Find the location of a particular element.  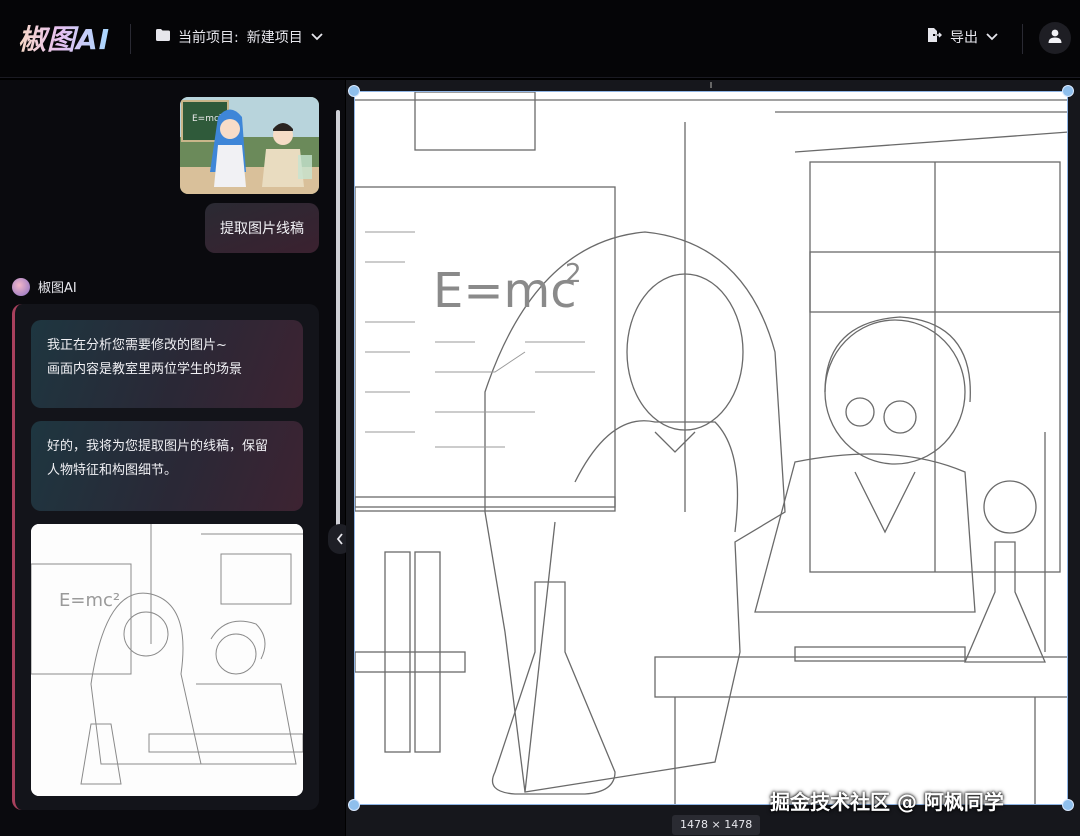

assistant-avatar-icon is located at coordinates (21, 286).